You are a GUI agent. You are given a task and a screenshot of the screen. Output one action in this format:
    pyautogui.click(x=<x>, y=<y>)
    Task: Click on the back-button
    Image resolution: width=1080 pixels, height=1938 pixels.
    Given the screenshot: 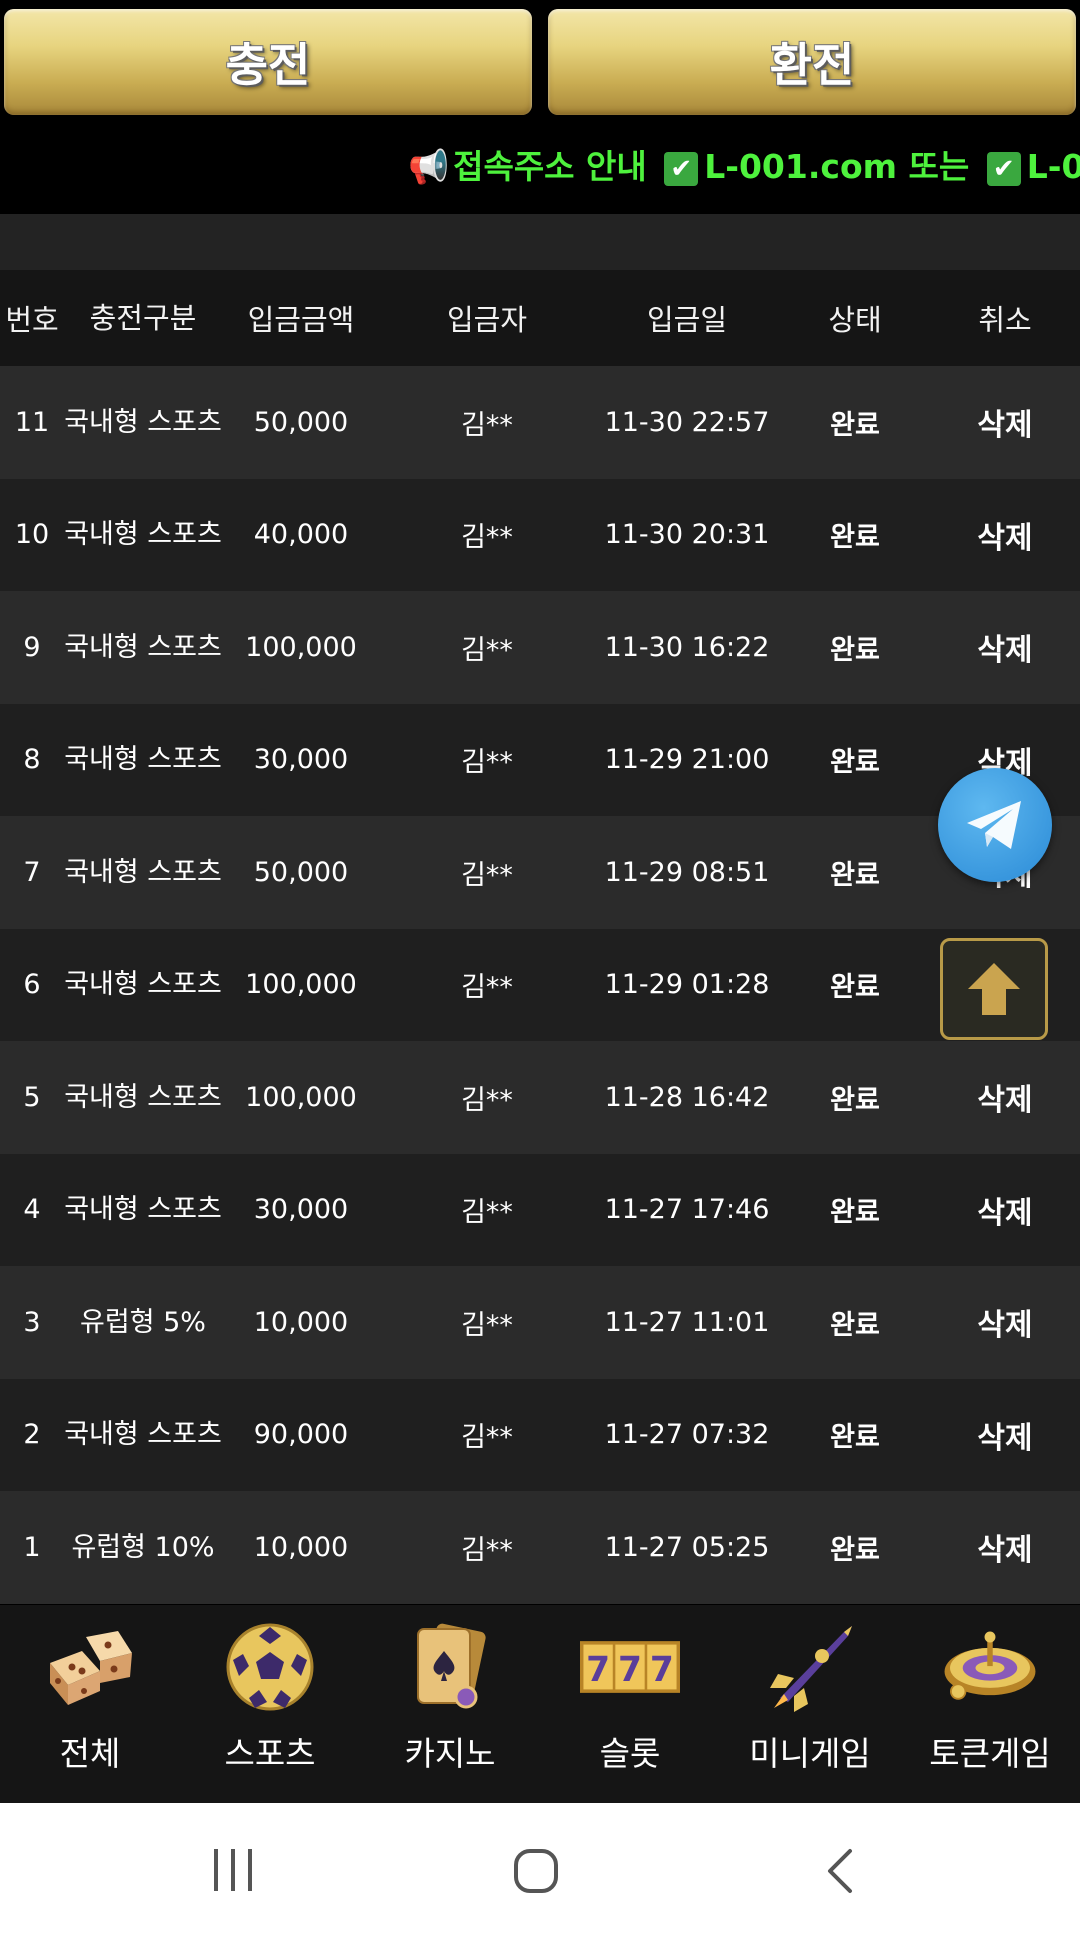 What is the action you would take?
    pyautogui.click(x=839, y=1873)
    